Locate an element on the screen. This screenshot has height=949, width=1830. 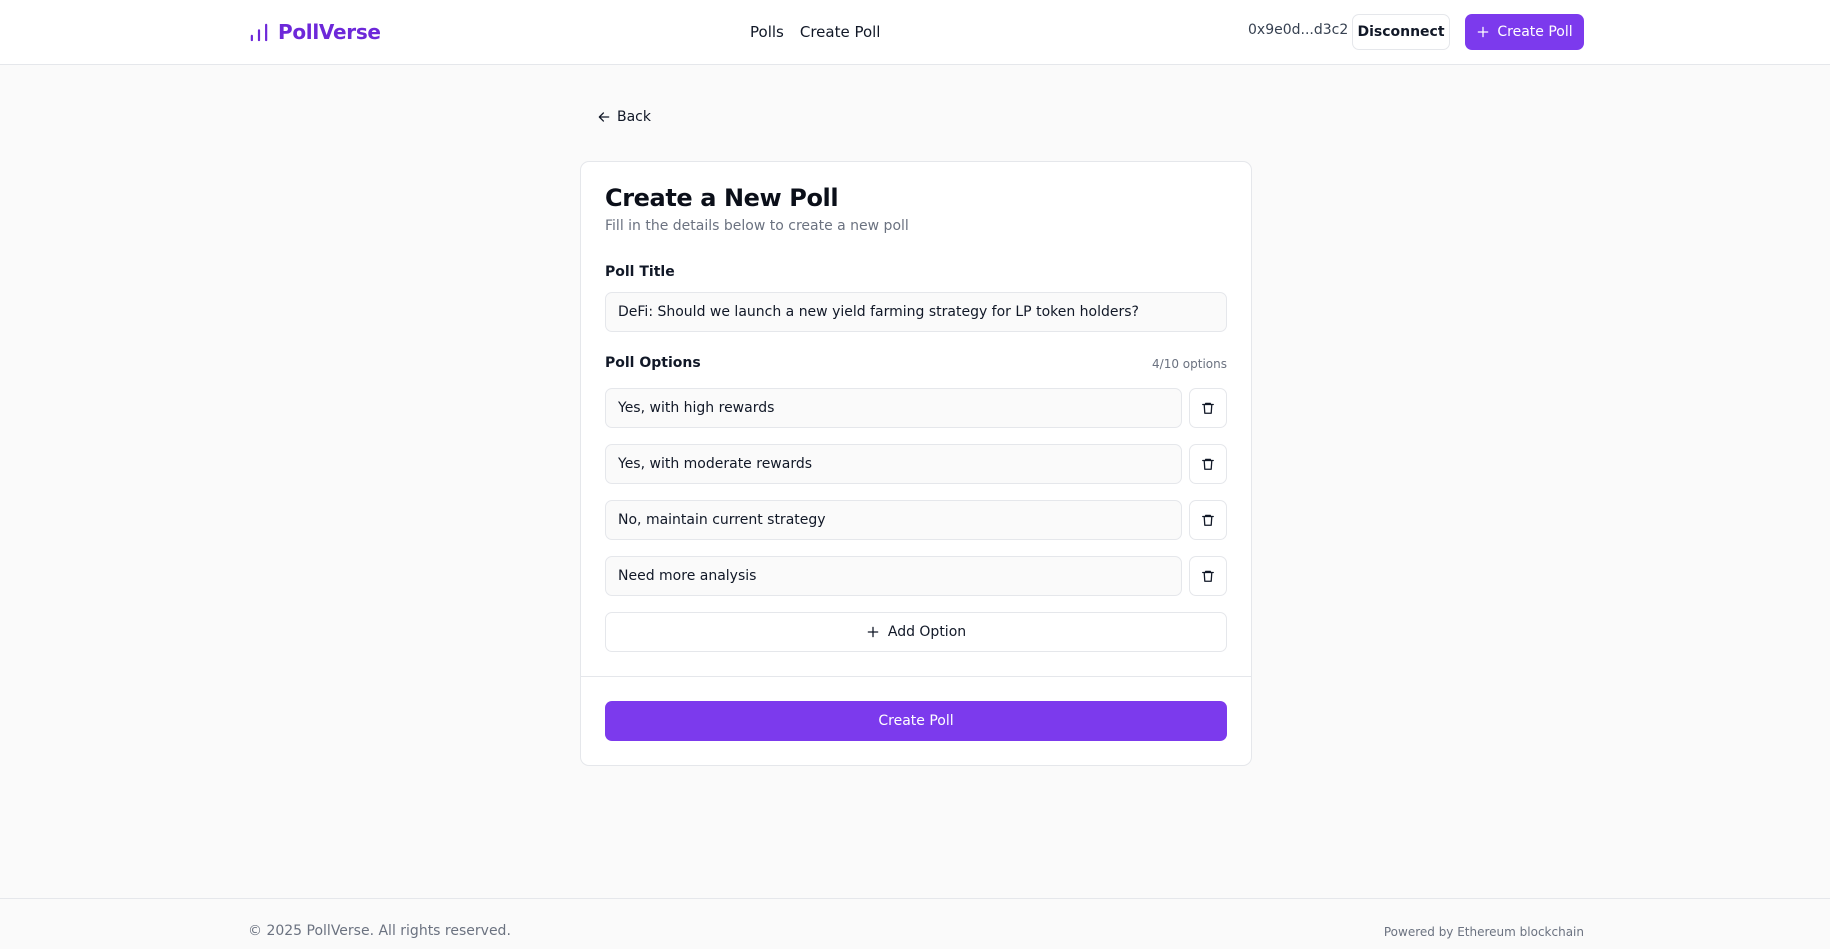
option-input-2: Yes, with moderate rewards is located at coordinates (893, 464).